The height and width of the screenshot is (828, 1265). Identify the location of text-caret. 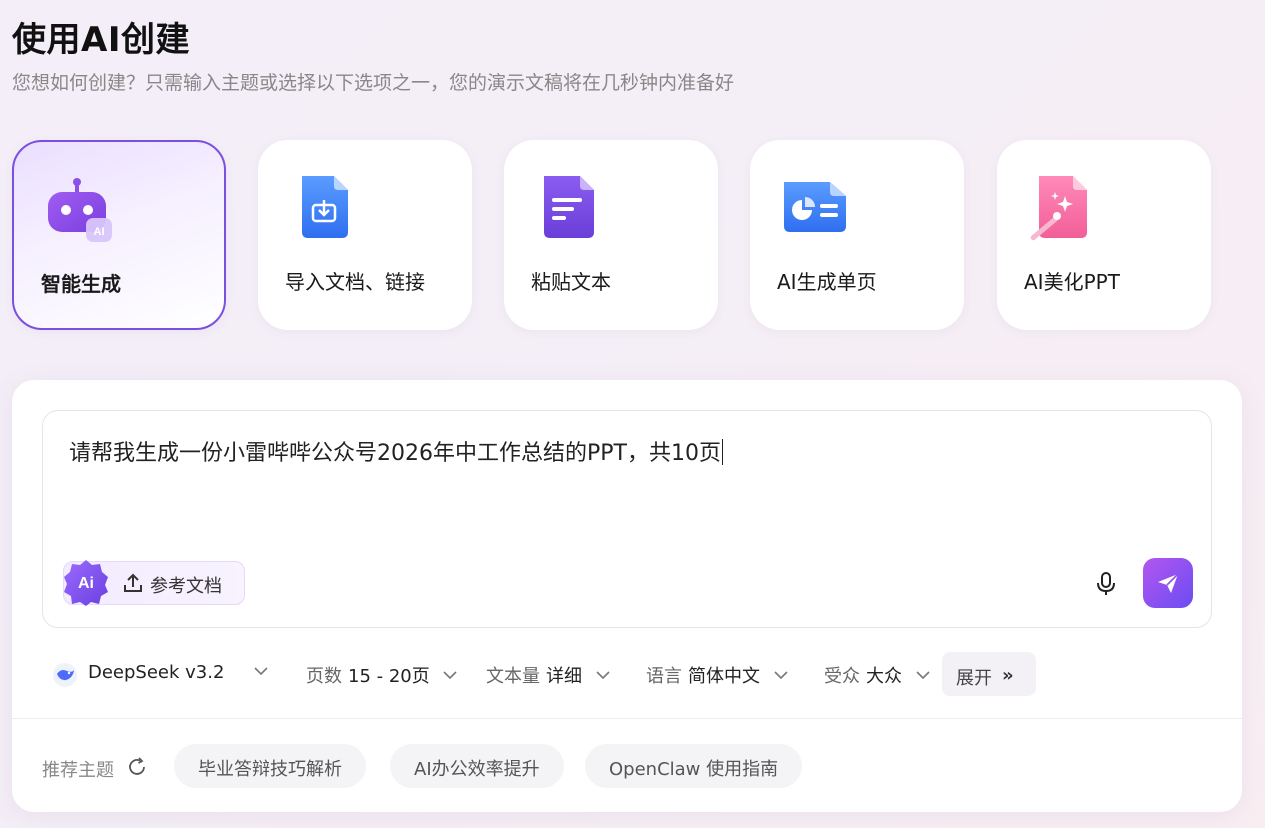
(722, 452).